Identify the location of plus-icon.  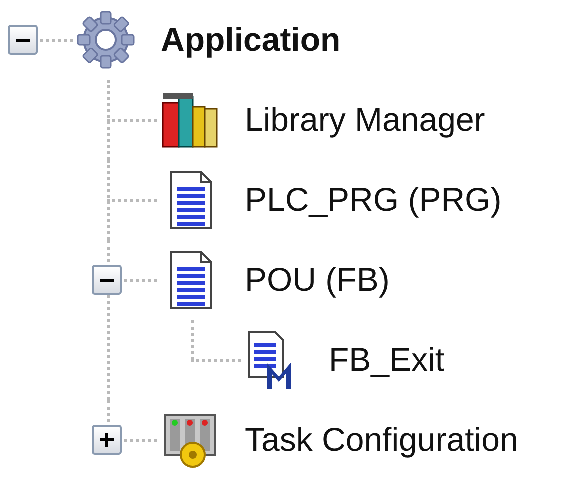
(107, 440).